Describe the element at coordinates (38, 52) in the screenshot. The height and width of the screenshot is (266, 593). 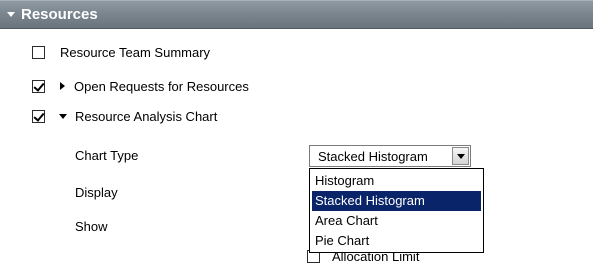
I see `resource-team-summary-checkbox` at that location.